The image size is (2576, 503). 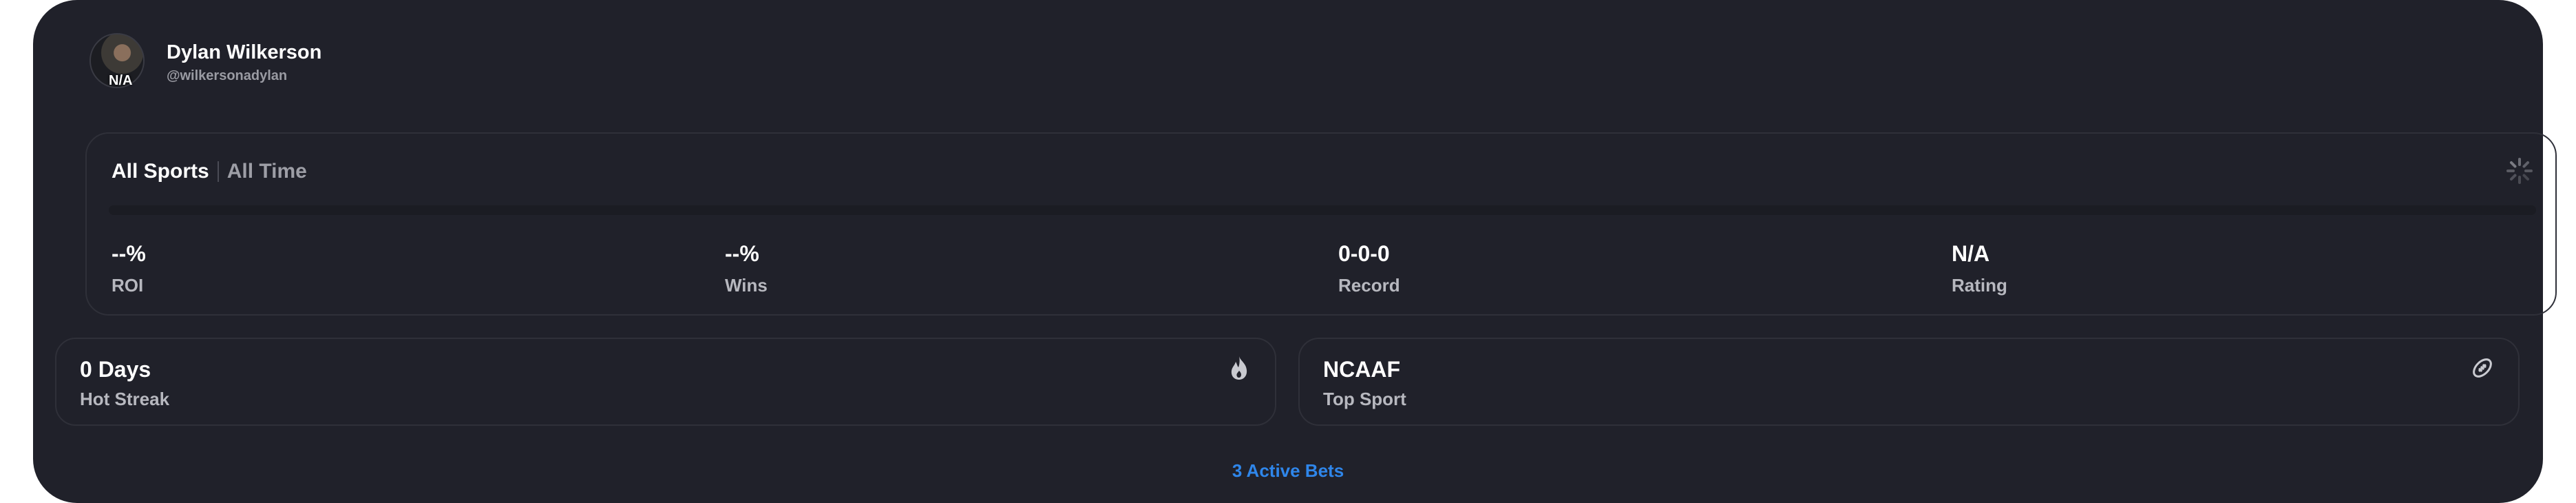 What do you see at coordinates (117, 60) in the screenshot?
I see `avatar: N/A` at bounding box center [117, 60].